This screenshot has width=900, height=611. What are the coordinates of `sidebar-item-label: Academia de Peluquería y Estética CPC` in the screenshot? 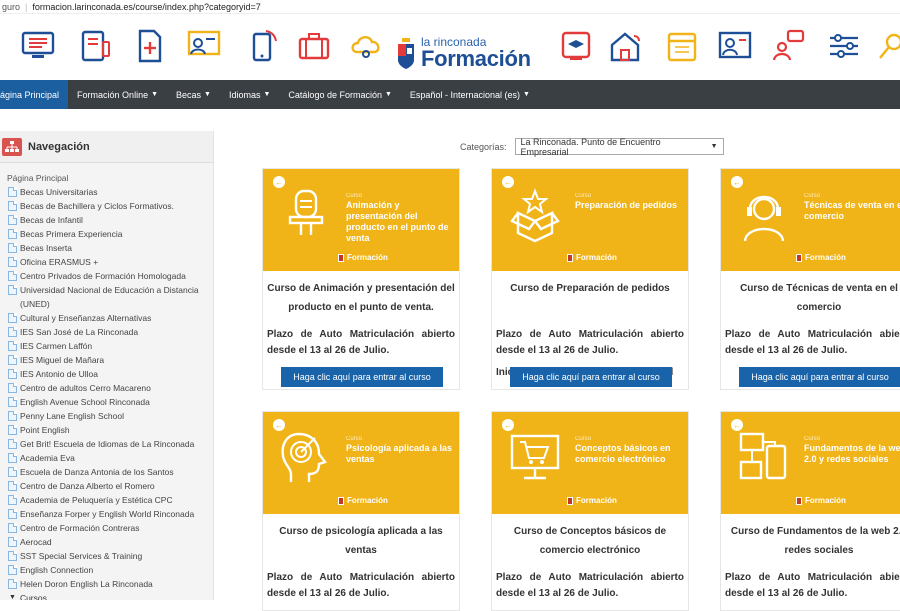 It's located at (96, 500).